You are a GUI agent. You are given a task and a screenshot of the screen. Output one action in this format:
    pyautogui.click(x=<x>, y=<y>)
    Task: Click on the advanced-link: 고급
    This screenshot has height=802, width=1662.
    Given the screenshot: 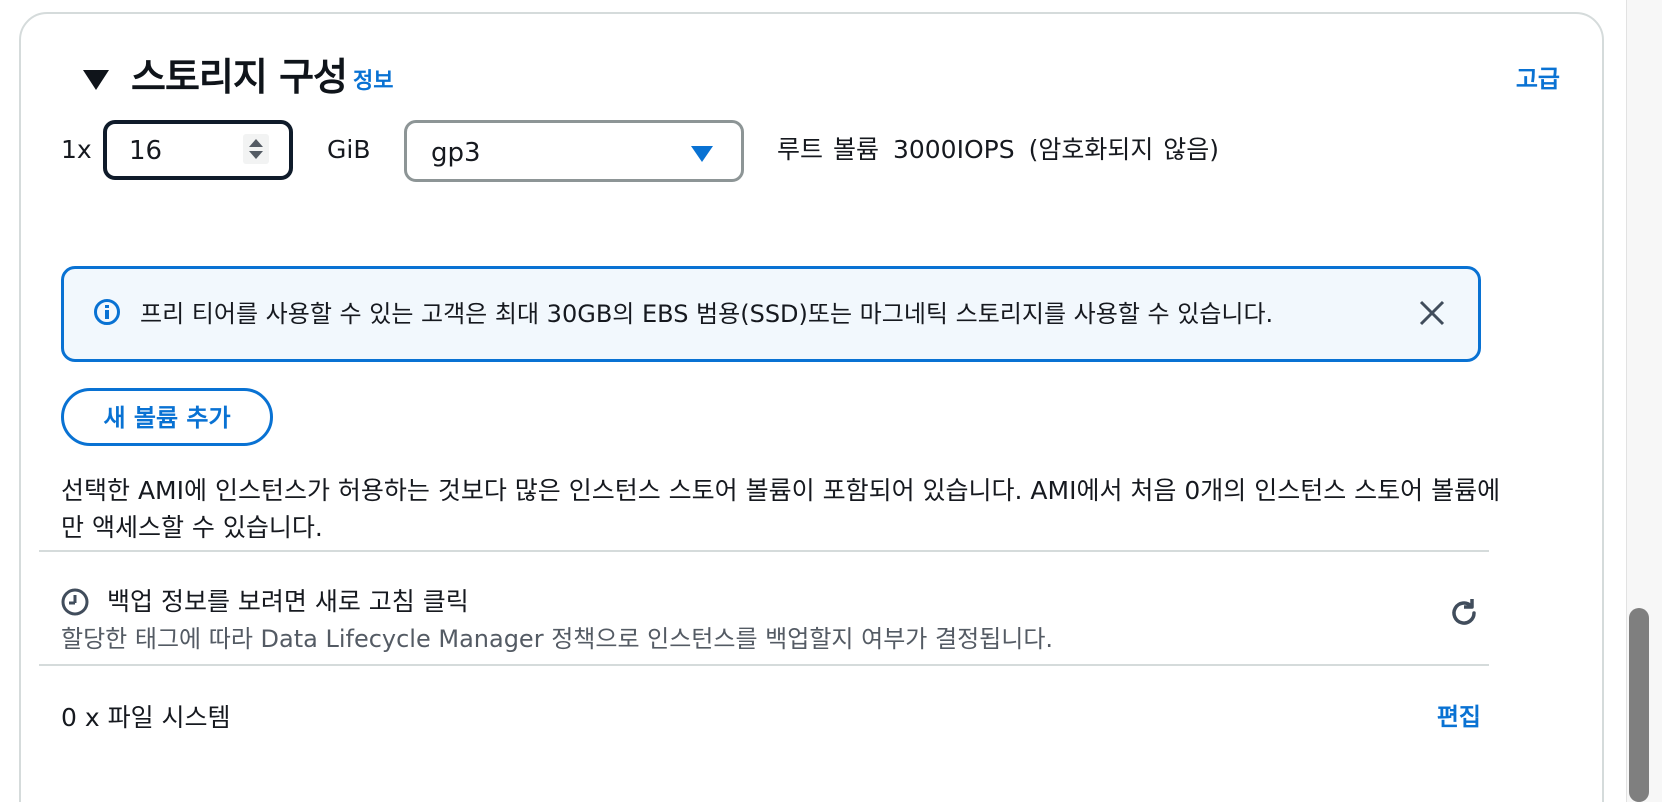 What is the action you would take?
    pyautogui.click(x=1538, y=79)
    